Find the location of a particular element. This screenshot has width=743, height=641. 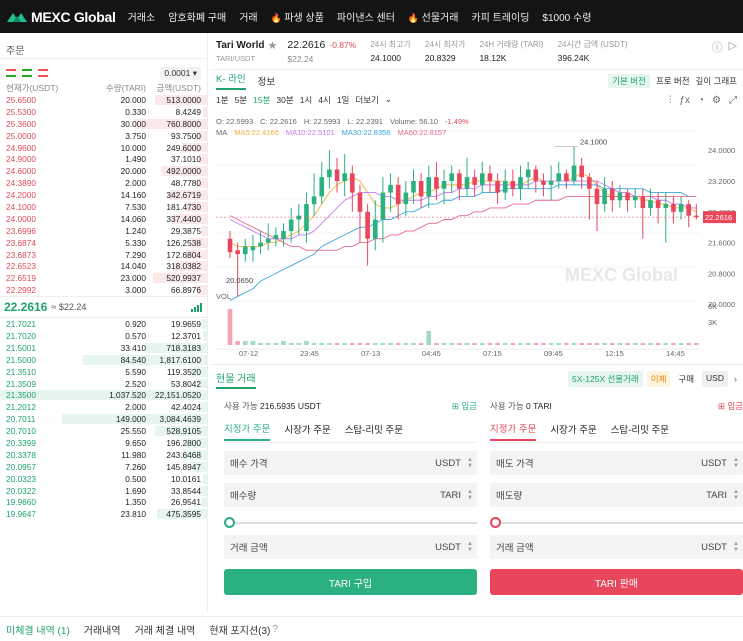

depth-chart-button: 깊이 그래프 is located at coordinates (716, 81).